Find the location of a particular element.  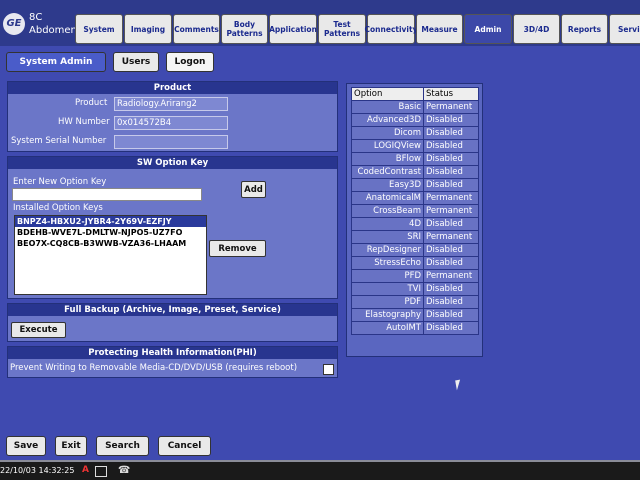

table-row: AutoIMT Disabled is located at coordinates (415, 328).